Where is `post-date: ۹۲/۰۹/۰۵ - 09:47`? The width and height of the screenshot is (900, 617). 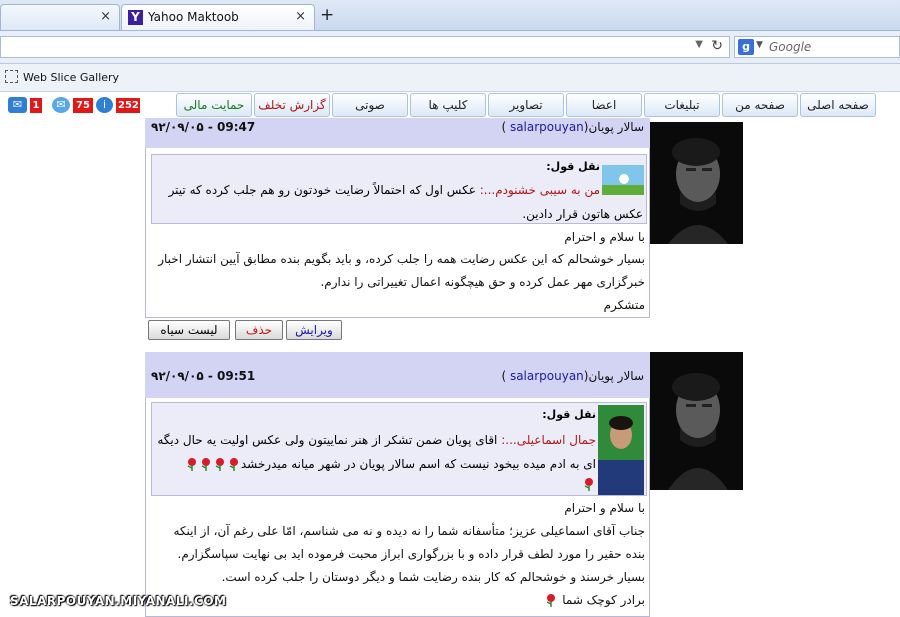
post-date: ۹۲/۰۹/۰۵ - 09:47 is located at coordinates (203, 127).